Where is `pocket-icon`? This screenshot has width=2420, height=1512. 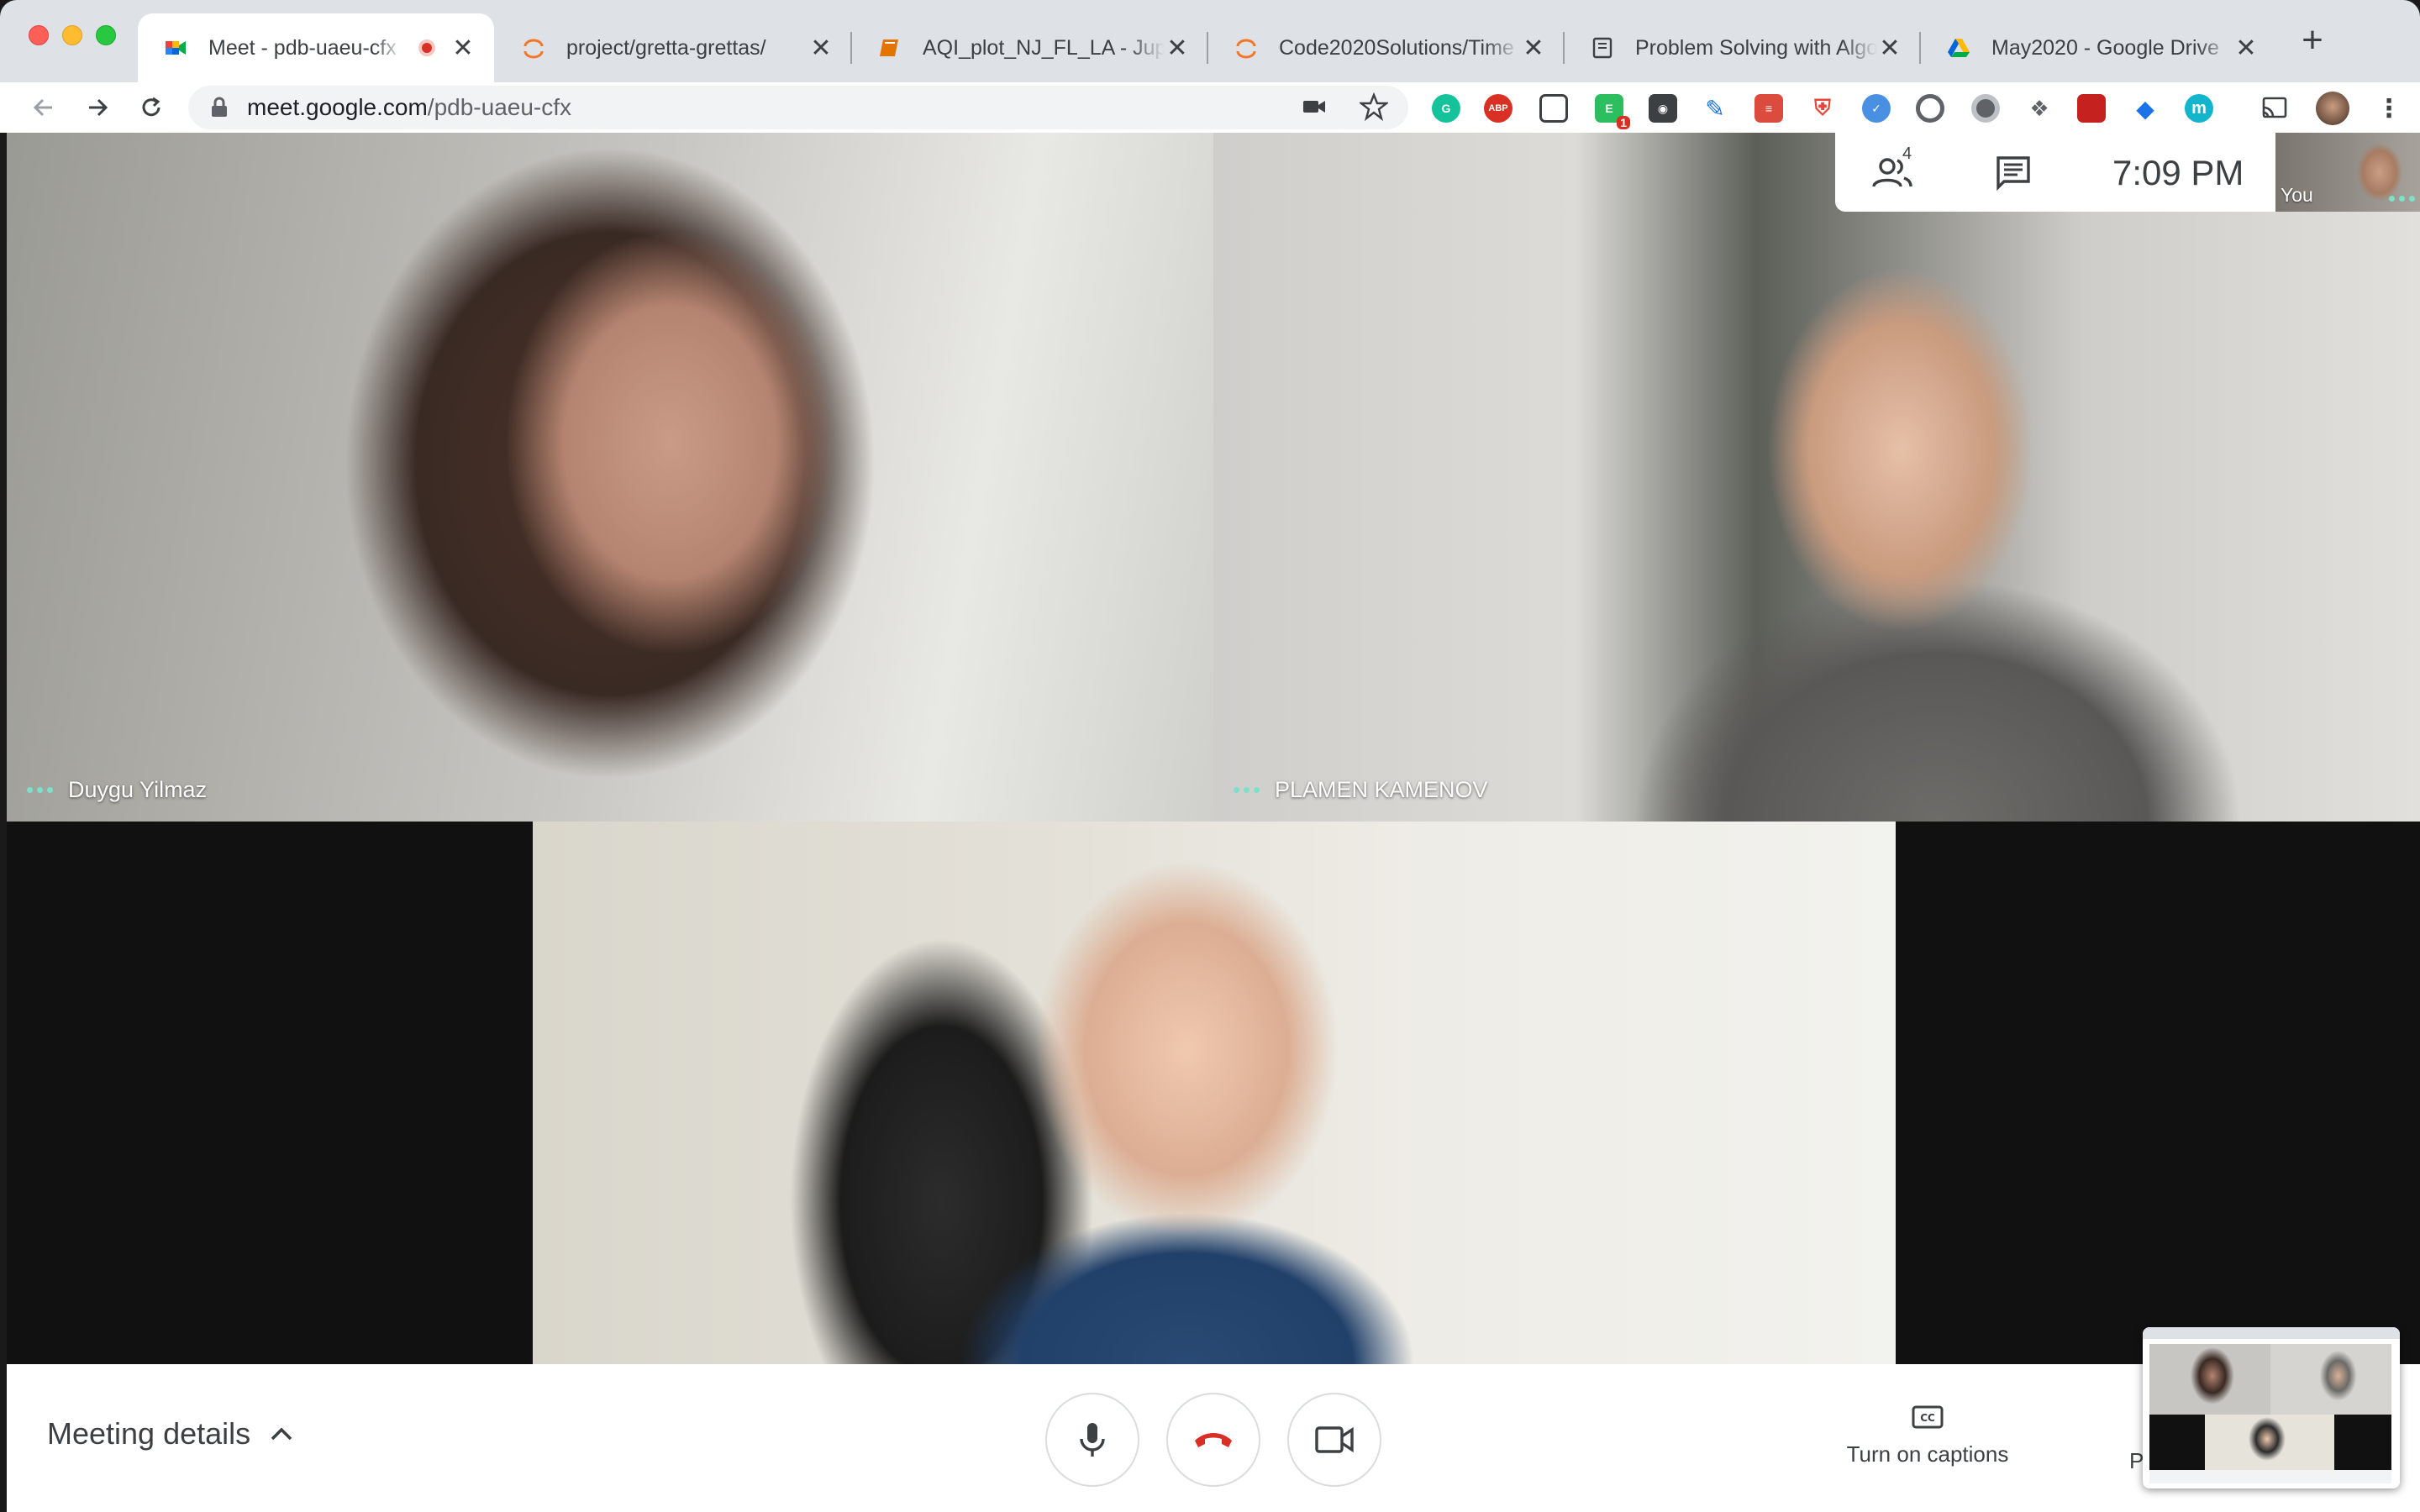
pocket-icon is located at coordinates (1554, 108).